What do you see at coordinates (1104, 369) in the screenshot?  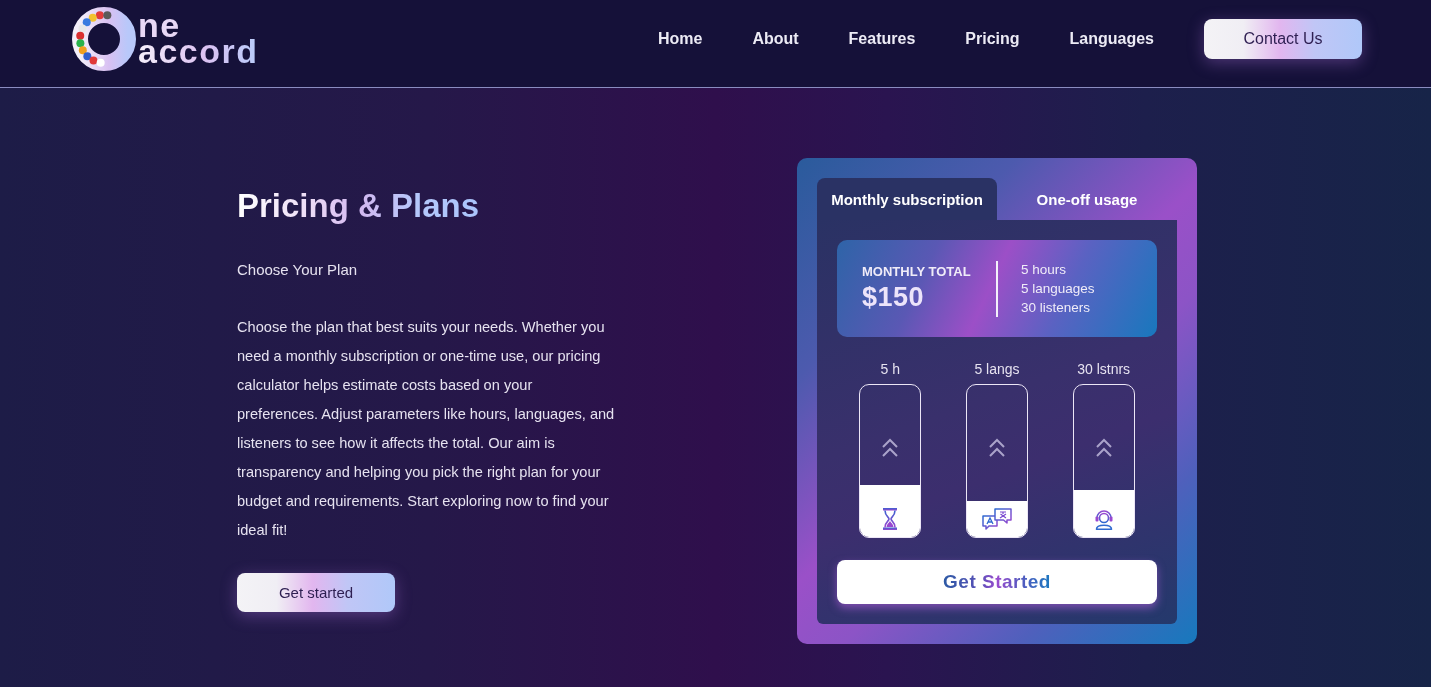 I see `slider-label: 30 lstnrs` at bounding box center [1104, 369].